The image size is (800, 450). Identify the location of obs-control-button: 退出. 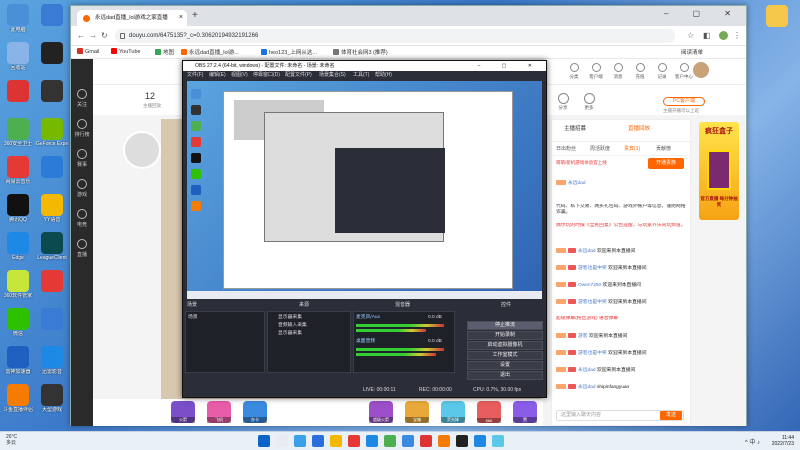
(505, 375).